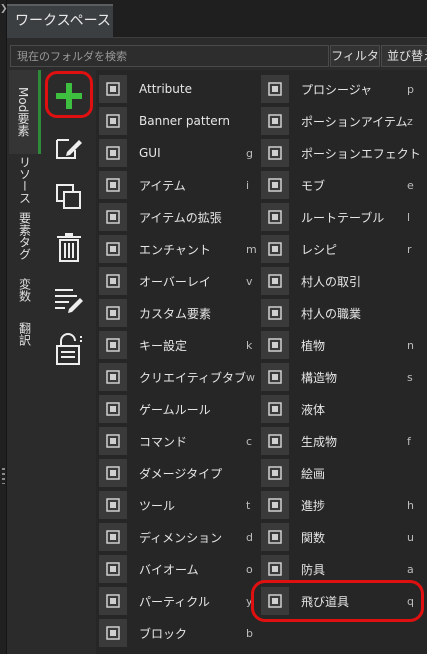  What do you see at coordinates (410, 569) in the screenshot?
I see `shortcut-key: a` at bounding box center [410, 569].